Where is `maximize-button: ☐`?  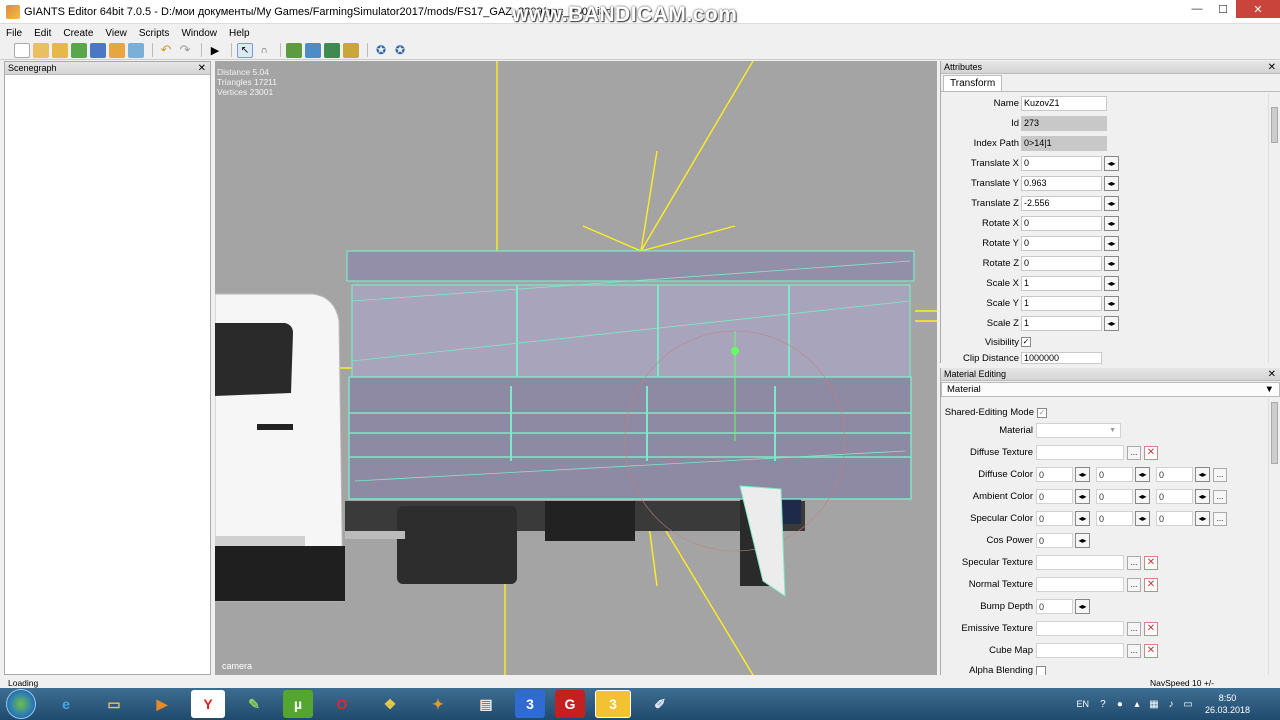 maximize-button: ☐ is located at coordinates (1223, 9).